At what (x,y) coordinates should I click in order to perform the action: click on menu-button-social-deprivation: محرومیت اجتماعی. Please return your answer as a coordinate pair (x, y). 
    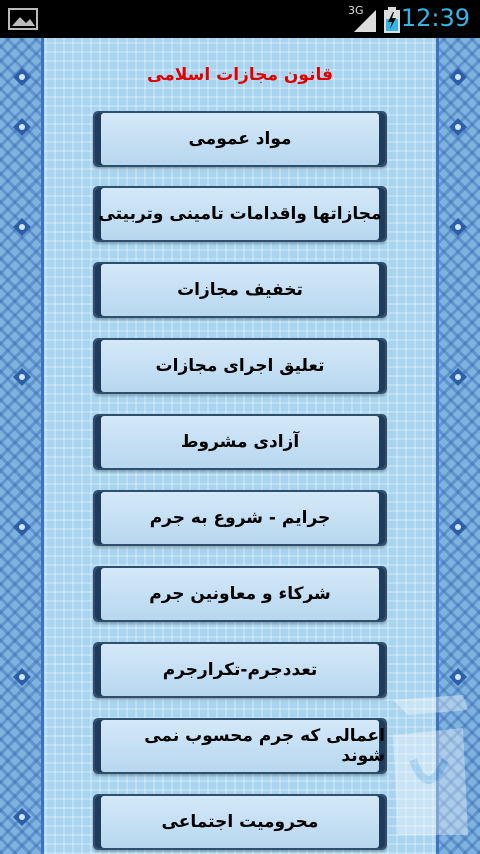
    Looking at the image, I should click on (240, 822).